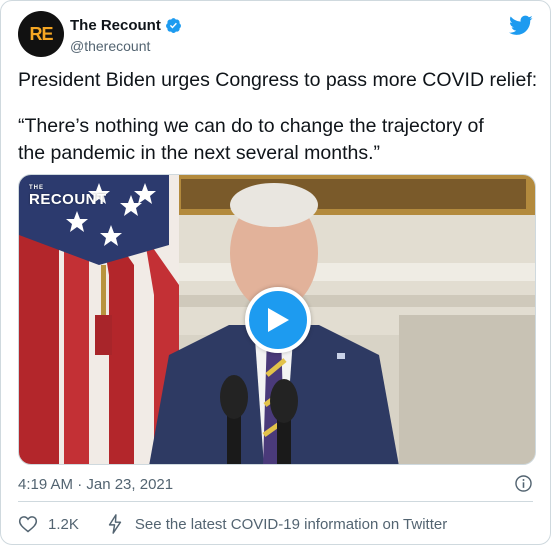 The width and height of the screenshot is (551, 545). Describe the element at coordinates (275, 501) in the screenshot. I see `divider` at that location.